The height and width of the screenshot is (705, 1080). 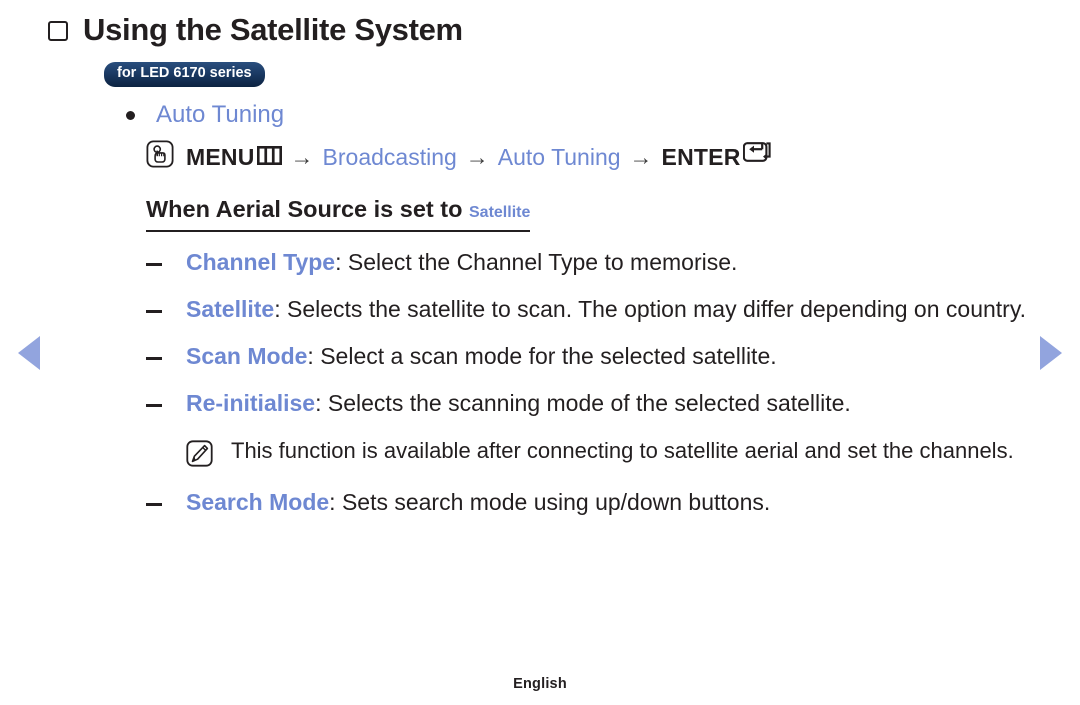 What do you see at coordinates (247, 355) in the screenshot?
I see `list-item-term: Scan Mode` at bounding box center [247, 355].